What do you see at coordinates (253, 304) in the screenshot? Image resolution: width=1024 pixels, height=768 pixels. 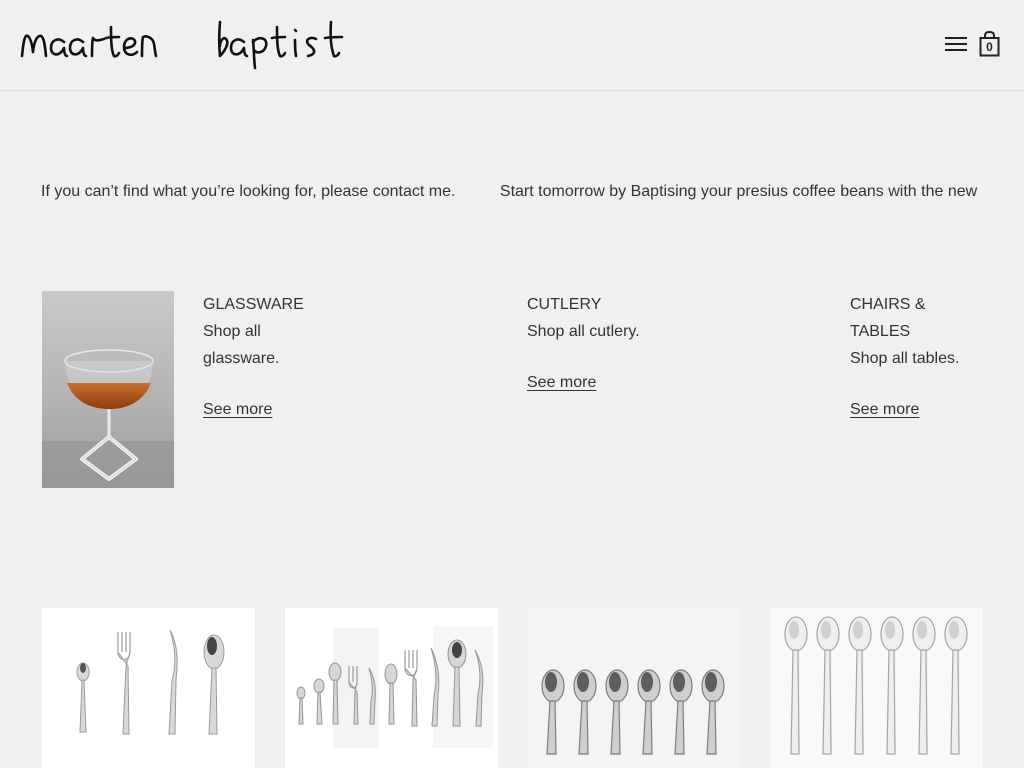 I see `category-title: GLASSWARE` at bounding box center [253, 304].